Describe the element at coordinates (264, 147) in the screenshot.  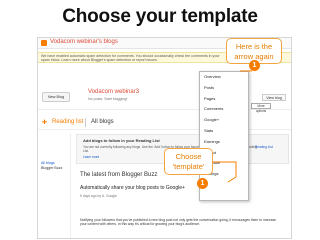
I see `reading-list-link: Reading List` at that location.